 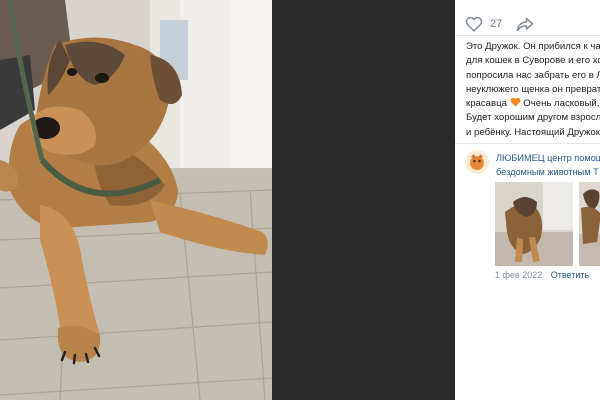 I want to click on description-line: Будет хорошим другом взросл, so click(x=533, y=118).